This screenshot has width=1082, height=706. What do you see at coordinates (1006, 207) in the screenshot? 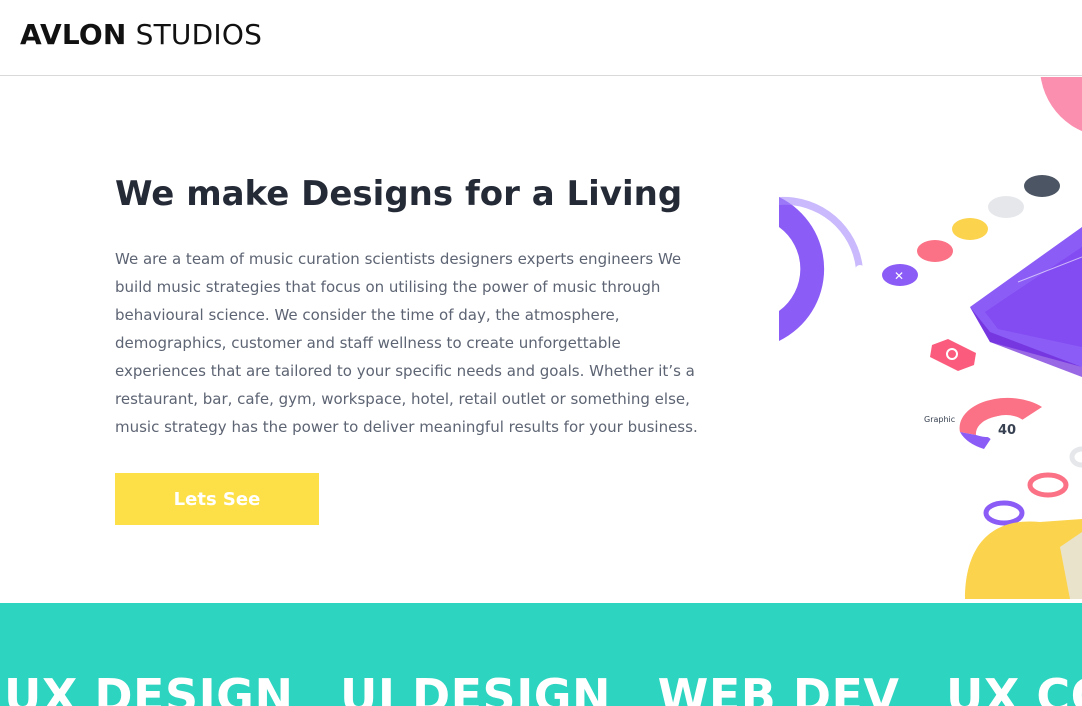
I see `dot-light` at bounding box center [1006, 207].